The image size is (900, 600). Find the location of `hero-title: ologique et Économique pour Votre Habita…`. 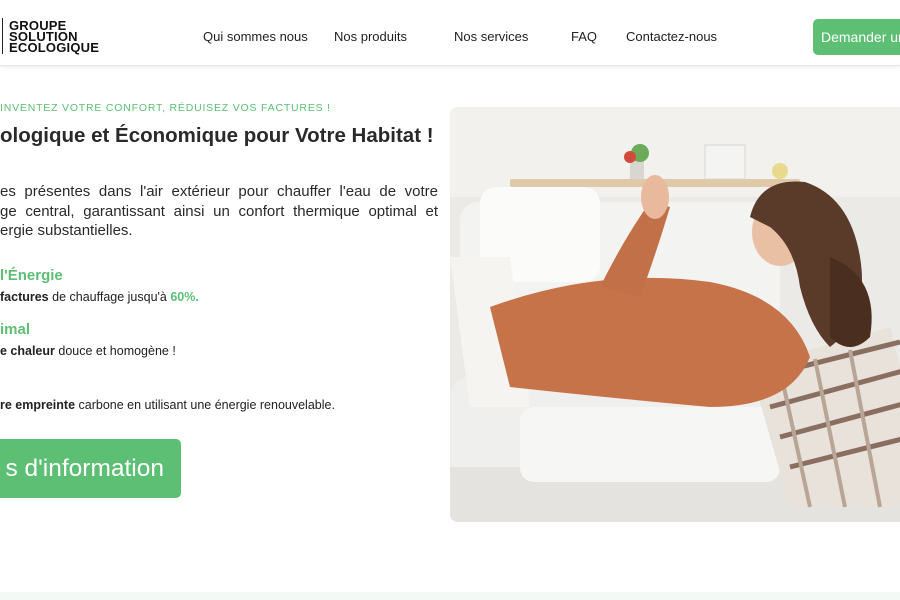

hero-title: ologique et Économique pour Votre Habita… is located at coordinates (217, 135).